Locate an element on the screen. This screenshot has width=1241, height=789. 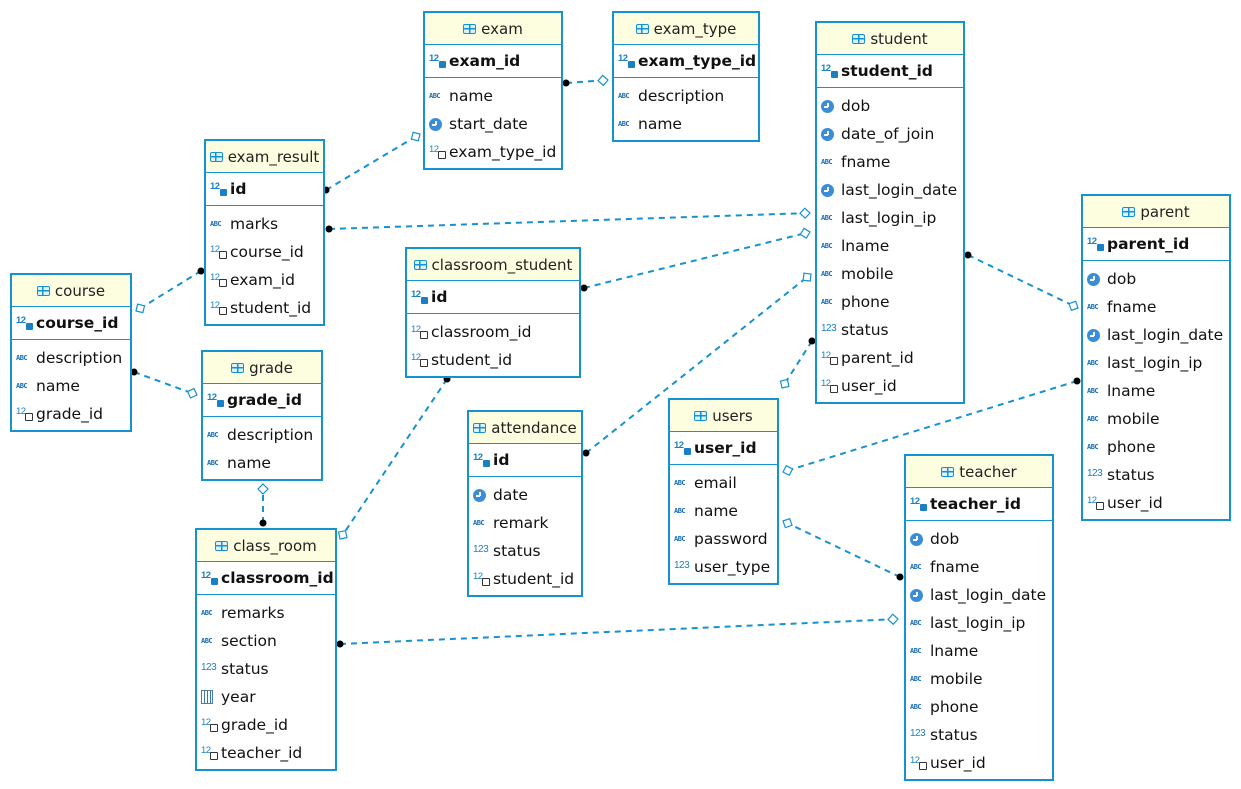
relationship-exam-result-course is located at coordinates (170, 290).